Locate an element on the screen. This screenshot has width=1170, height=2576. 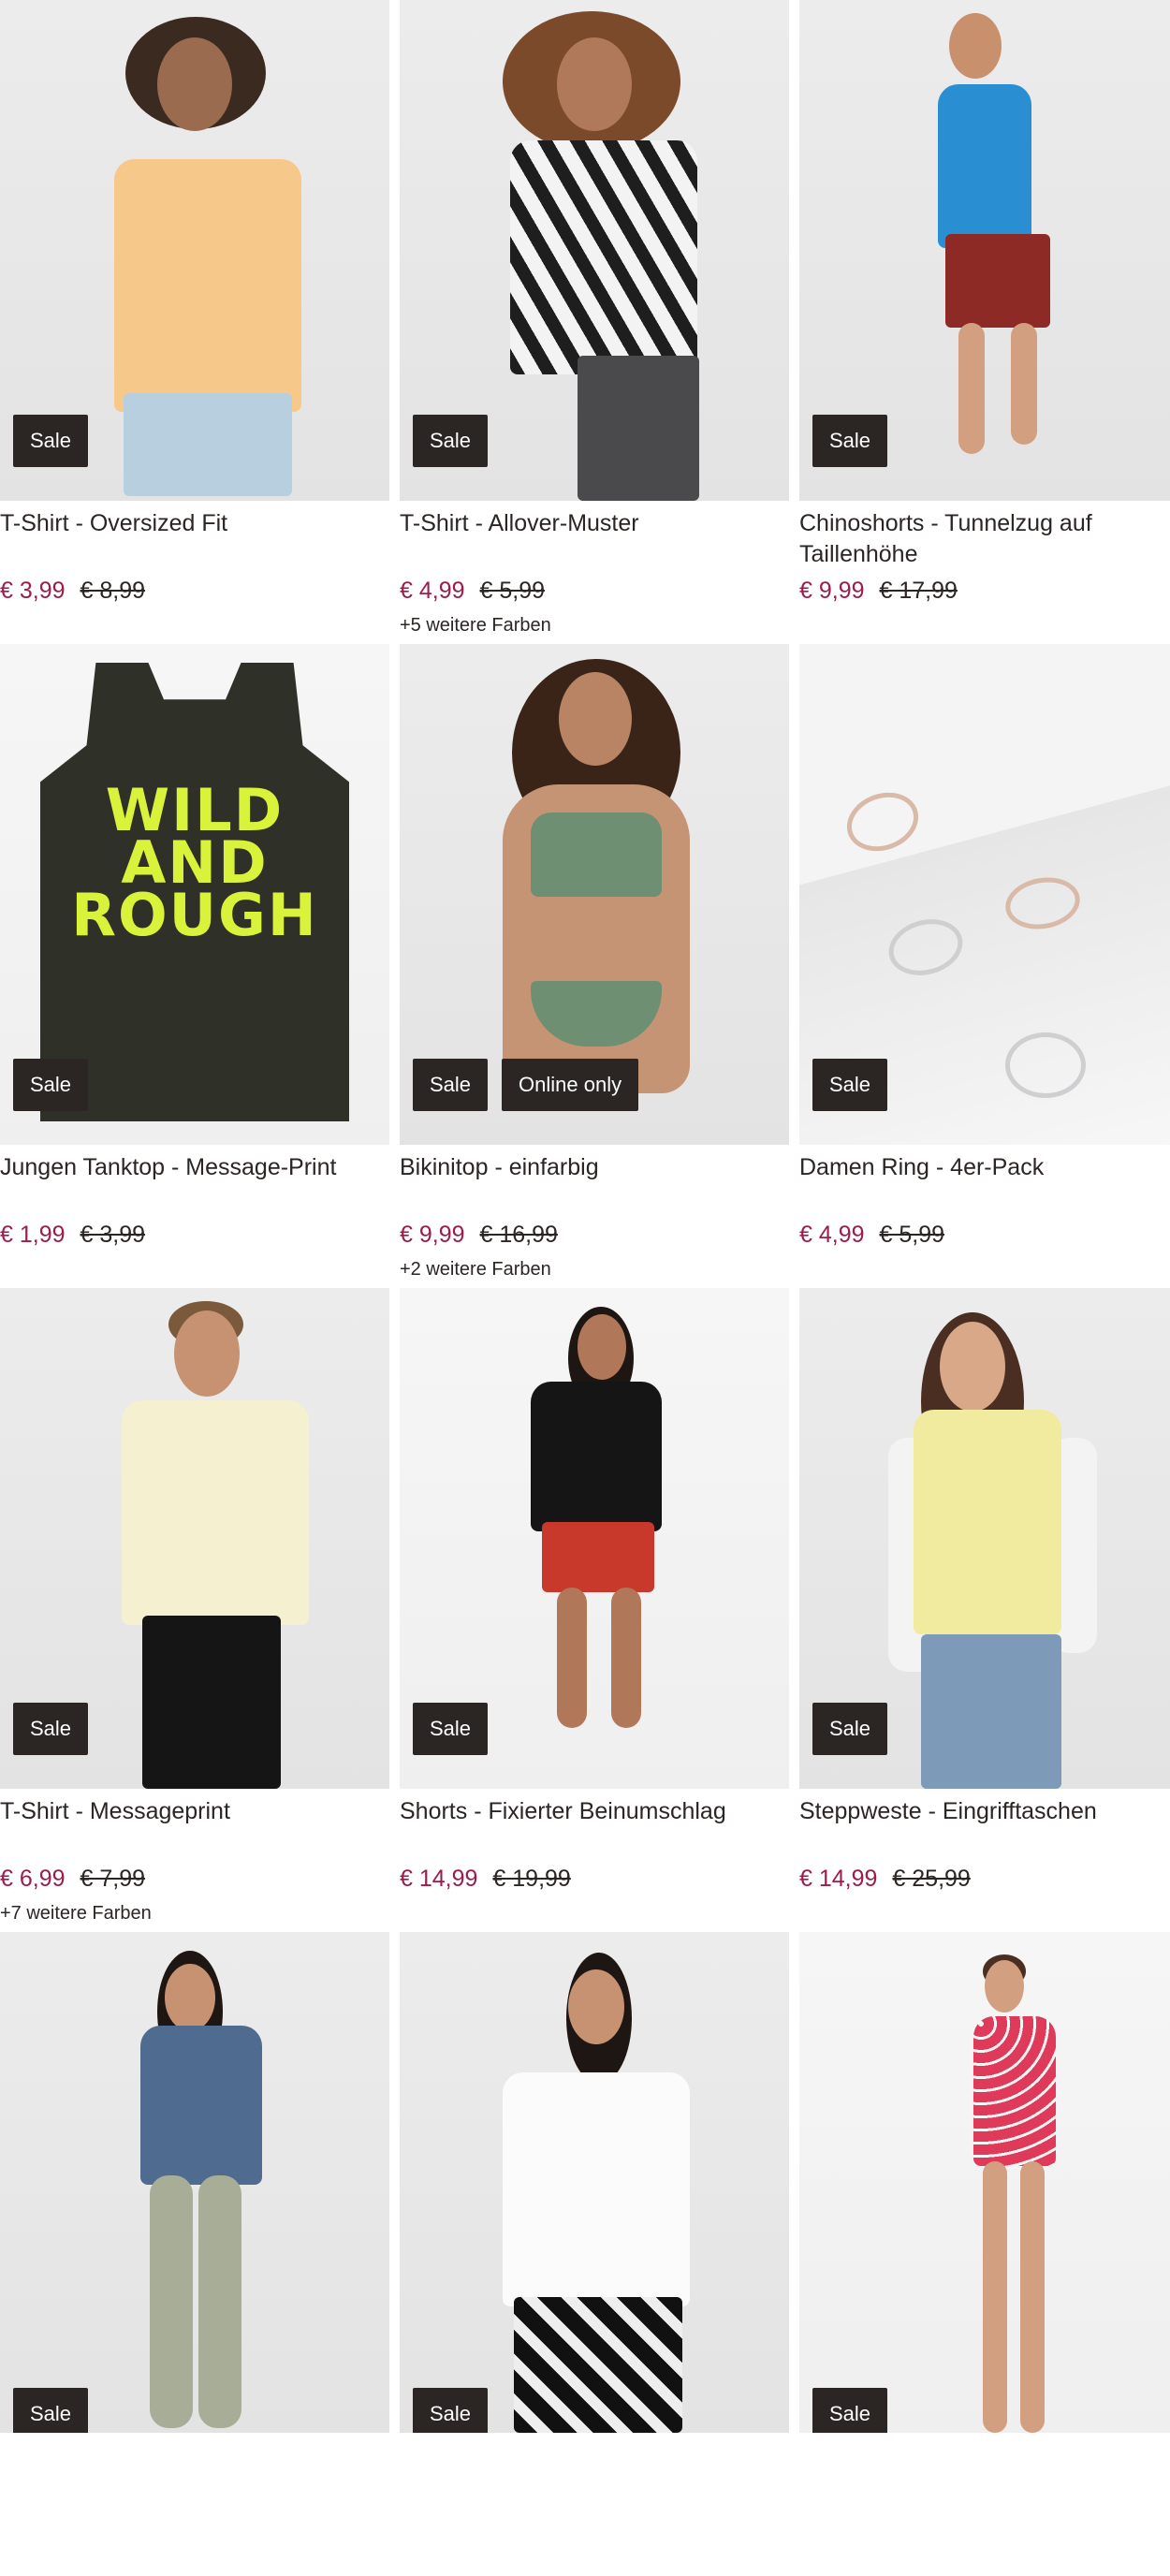
product-image: Sale Online only is located at coordinates (594, 894).